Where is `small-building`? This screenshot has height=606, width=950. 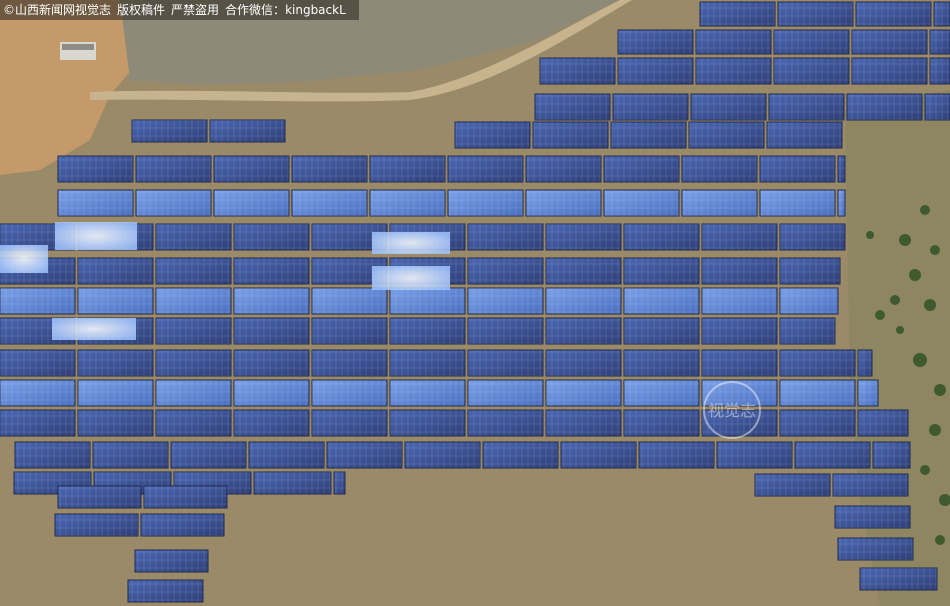 small-building is located at coordinates (78, 51).